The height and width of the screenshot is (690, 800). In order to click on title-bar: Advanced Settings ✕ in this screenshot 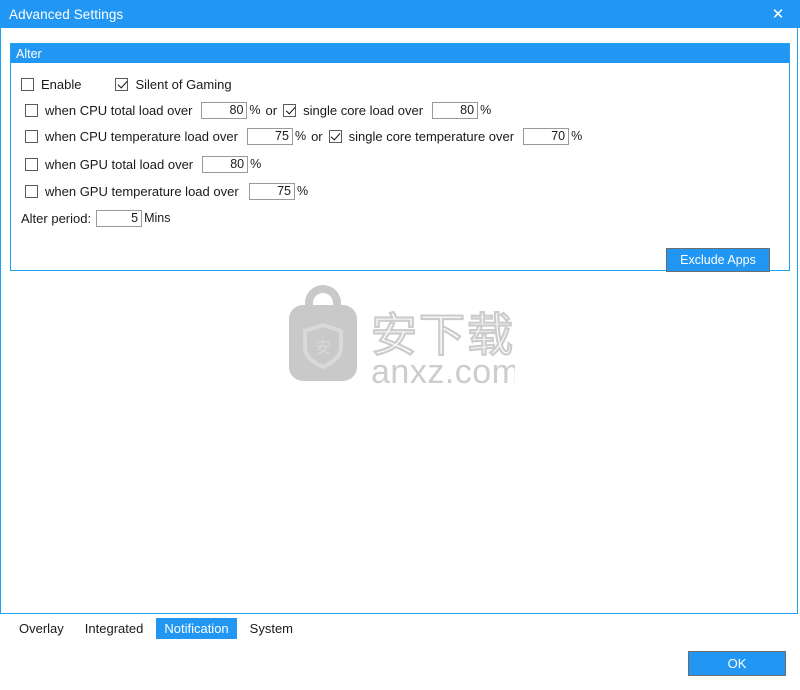, I will do `click(400, 14)`.